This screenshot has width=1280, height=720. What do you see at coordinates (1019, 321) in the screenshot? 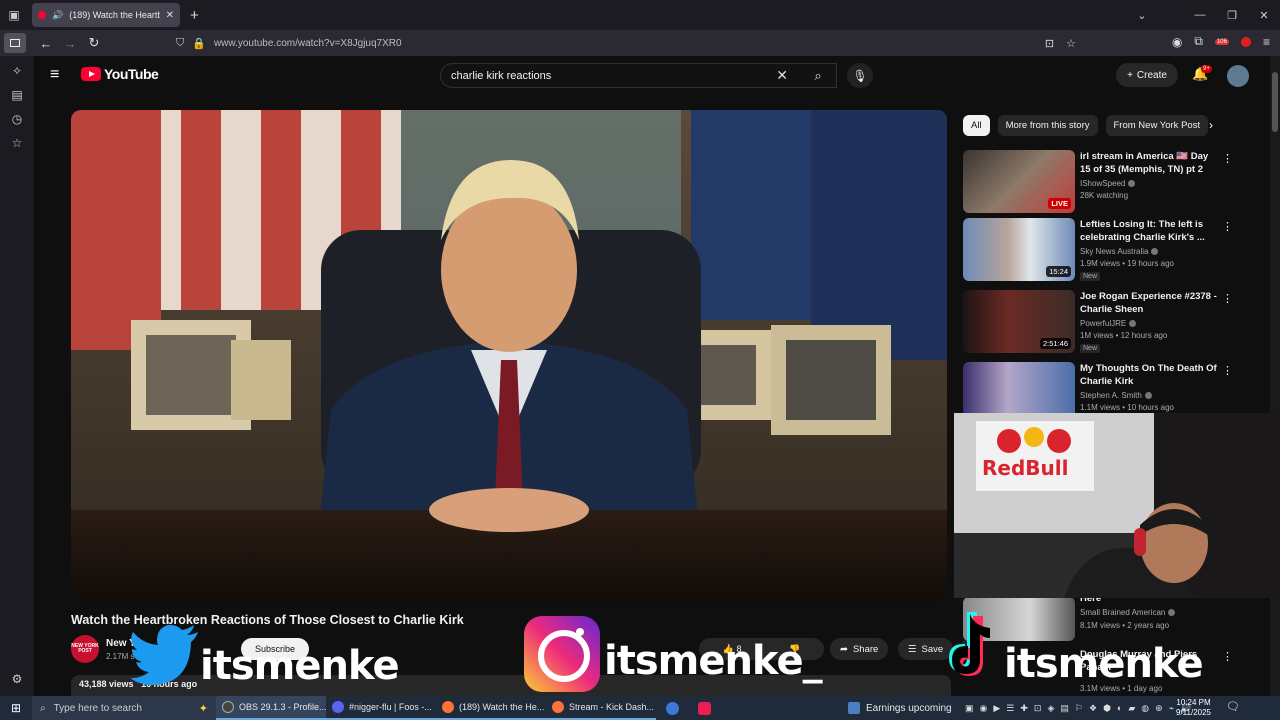
I see `video-thumbnail: 2:51:46` at bounding box center [1019, 321].